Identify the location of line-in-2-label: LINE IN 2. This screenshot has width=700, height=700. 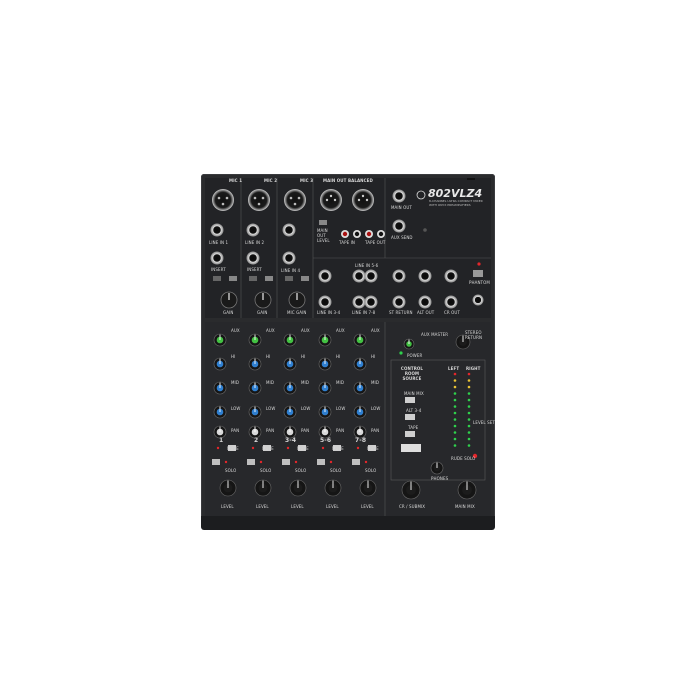
(255, 242).